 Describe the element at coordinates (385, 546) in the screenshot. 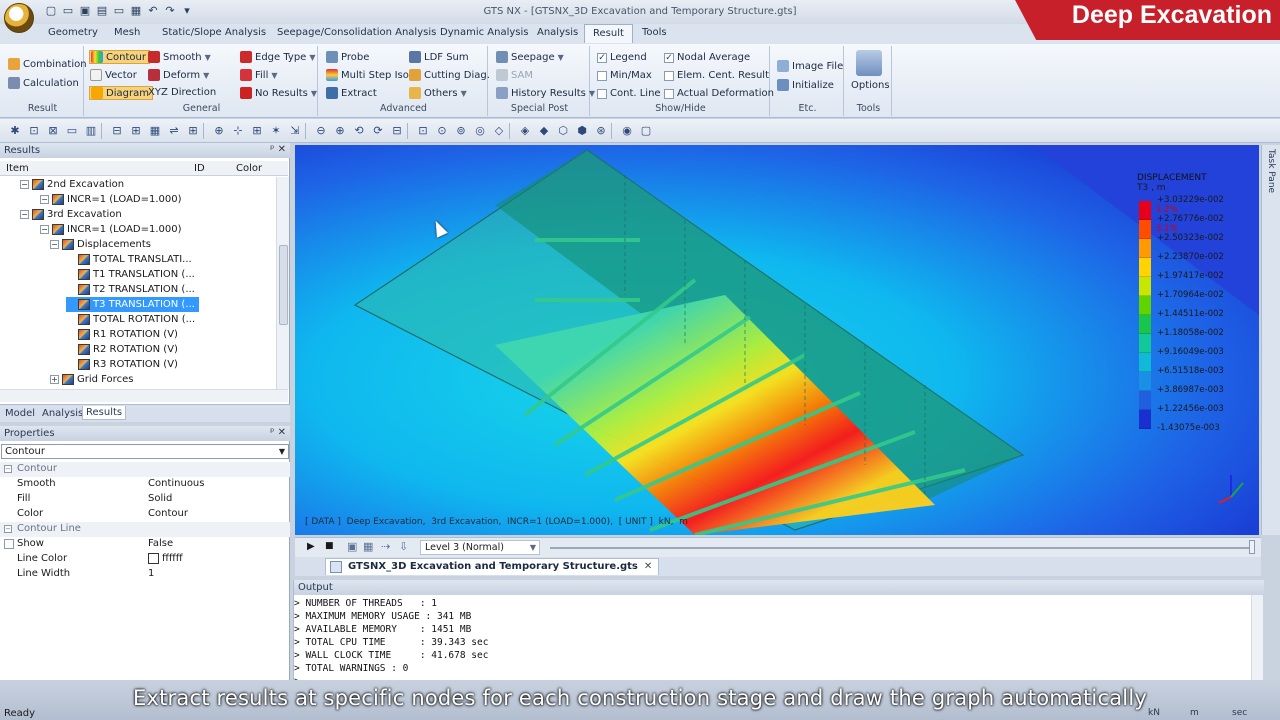

I see `step-icon: ⇢` at that location.